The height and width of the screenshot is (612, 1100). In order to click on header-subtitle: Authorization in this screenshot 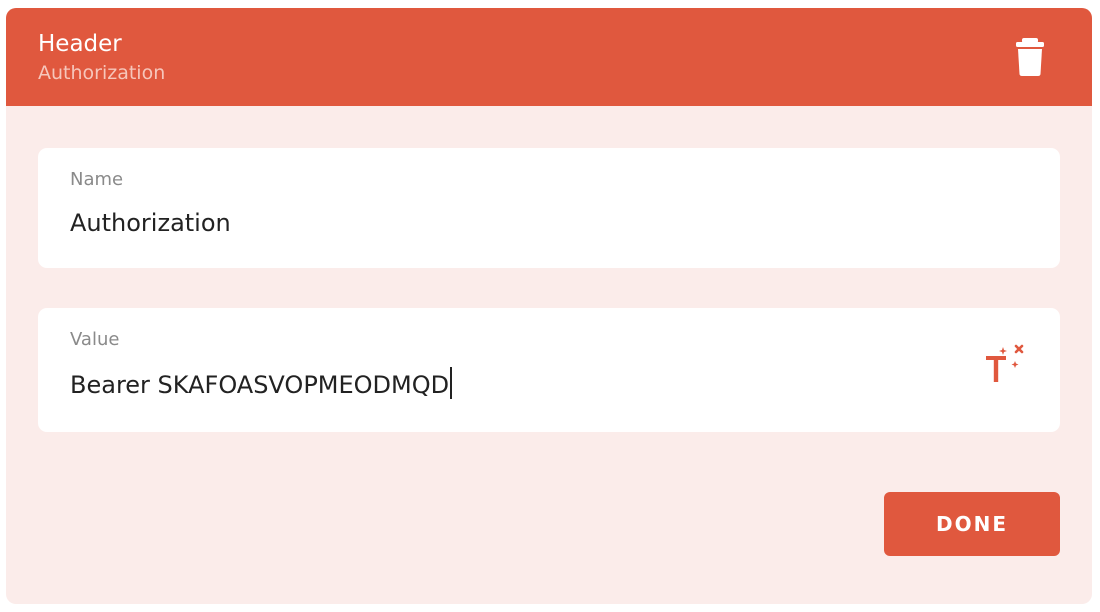, I will do `click(102, 73)`.